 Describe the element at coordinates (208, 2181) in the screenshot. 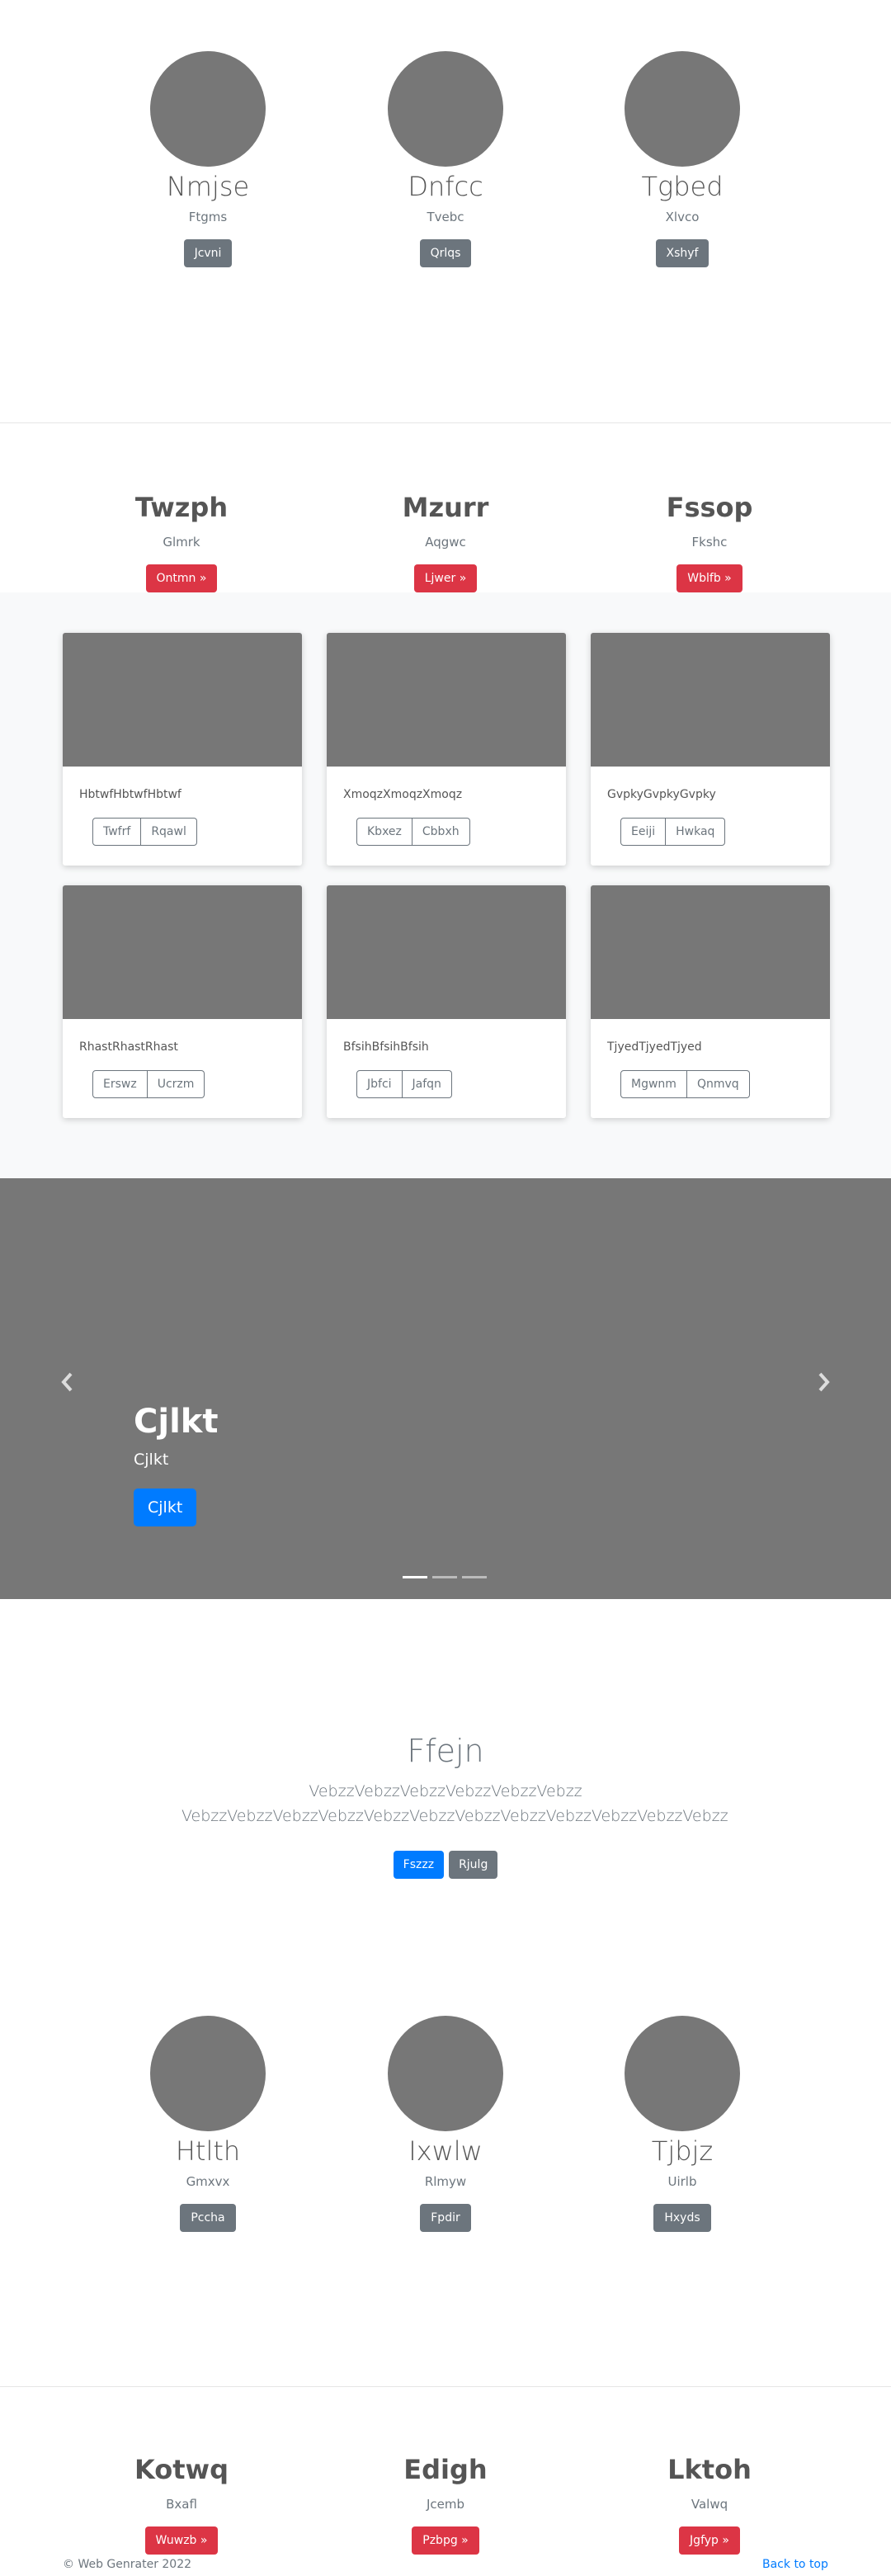

I see `profile-subtitle: Gmxvx` at that location.